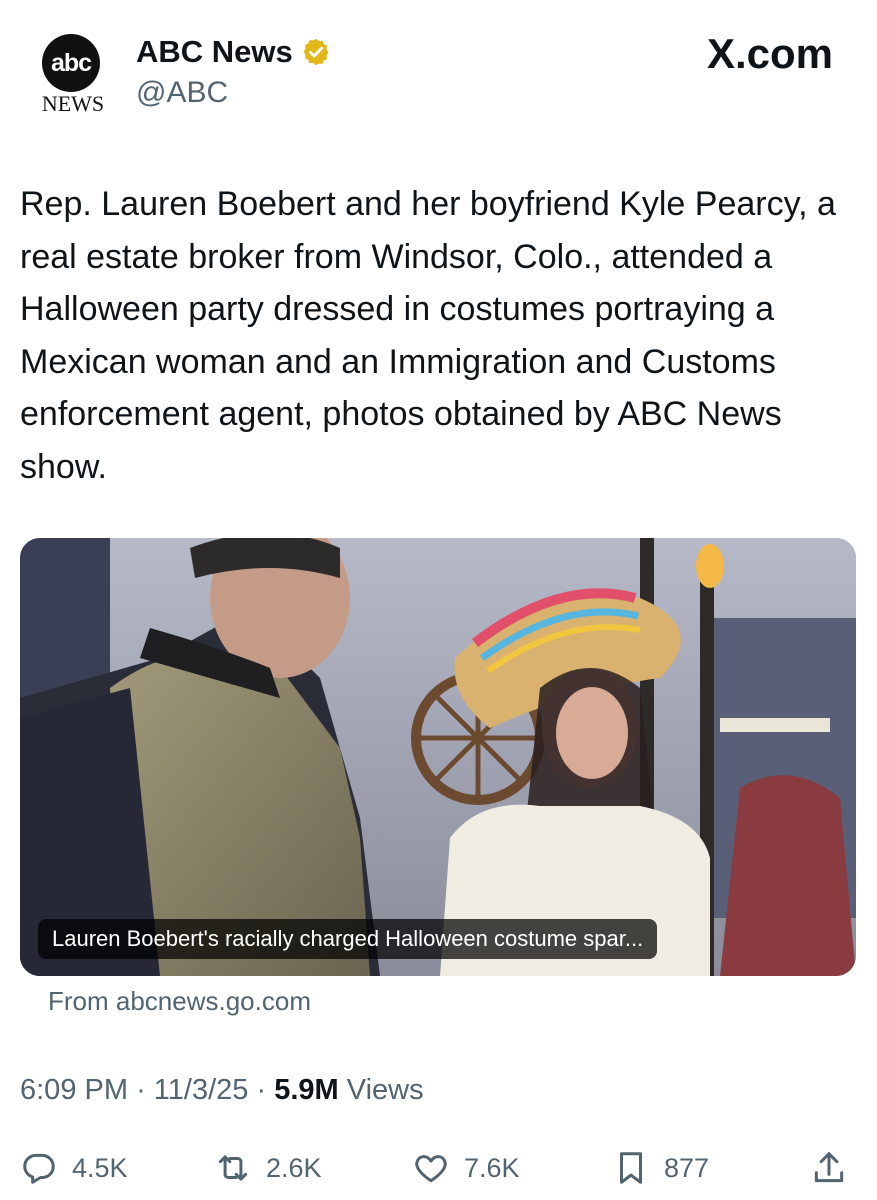 The width and height of the screenshot is (877, 1200). Describe the element at coordinates (182, 93) in the screenshot. I see `author-handle: @ABC` at that location.